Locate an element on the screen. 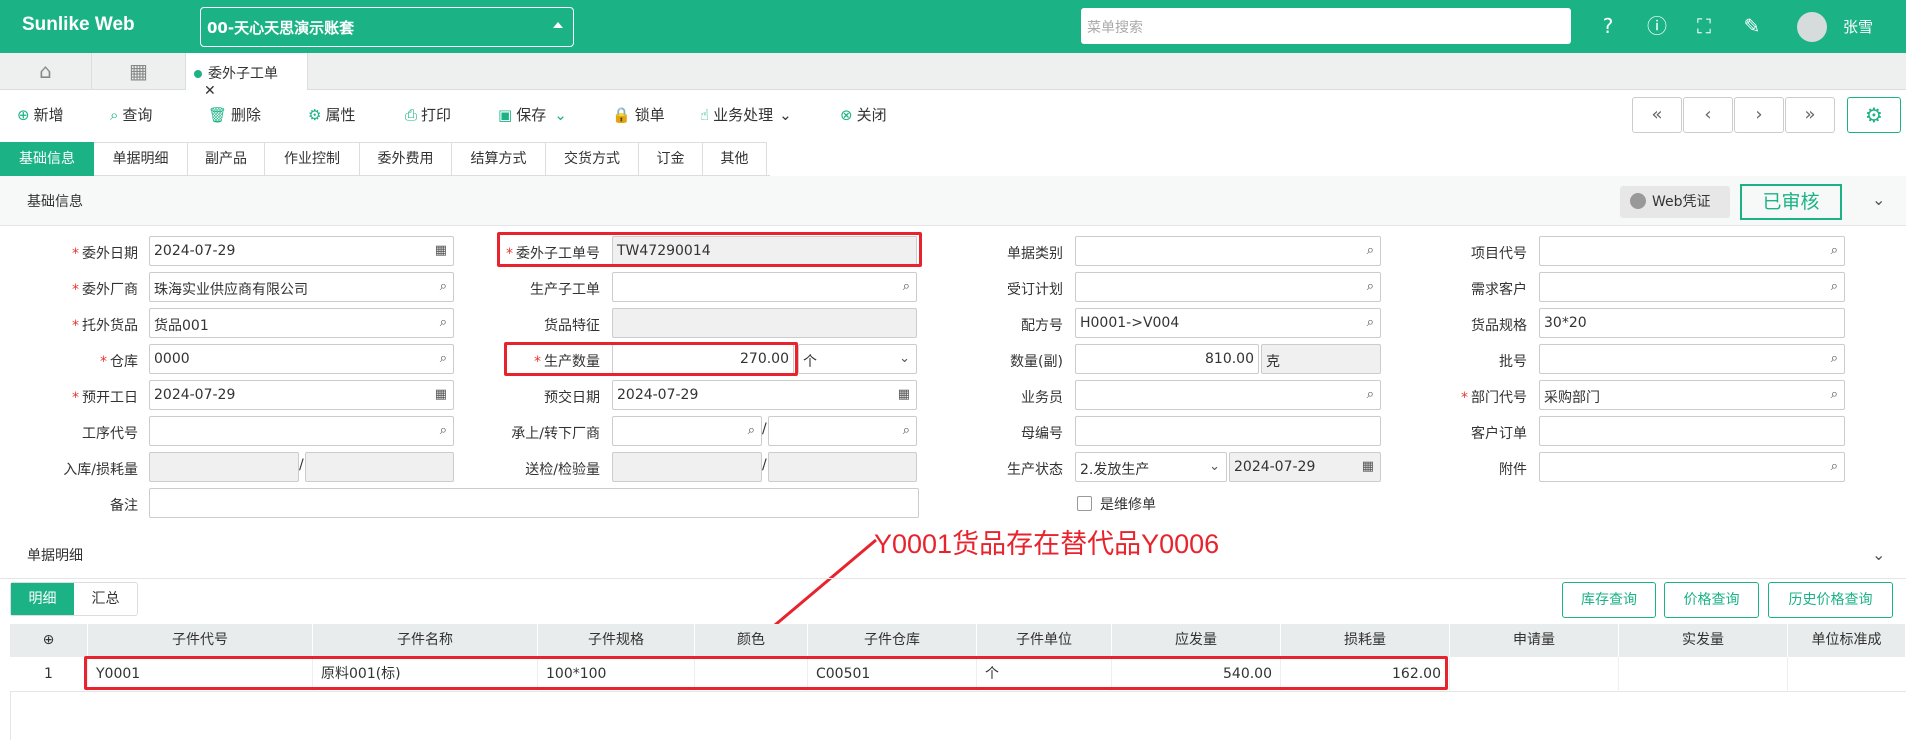 This screenshot has width=1906, height=740. col-loss-qty: 损耗量 is located at coordinates (1365, 640).